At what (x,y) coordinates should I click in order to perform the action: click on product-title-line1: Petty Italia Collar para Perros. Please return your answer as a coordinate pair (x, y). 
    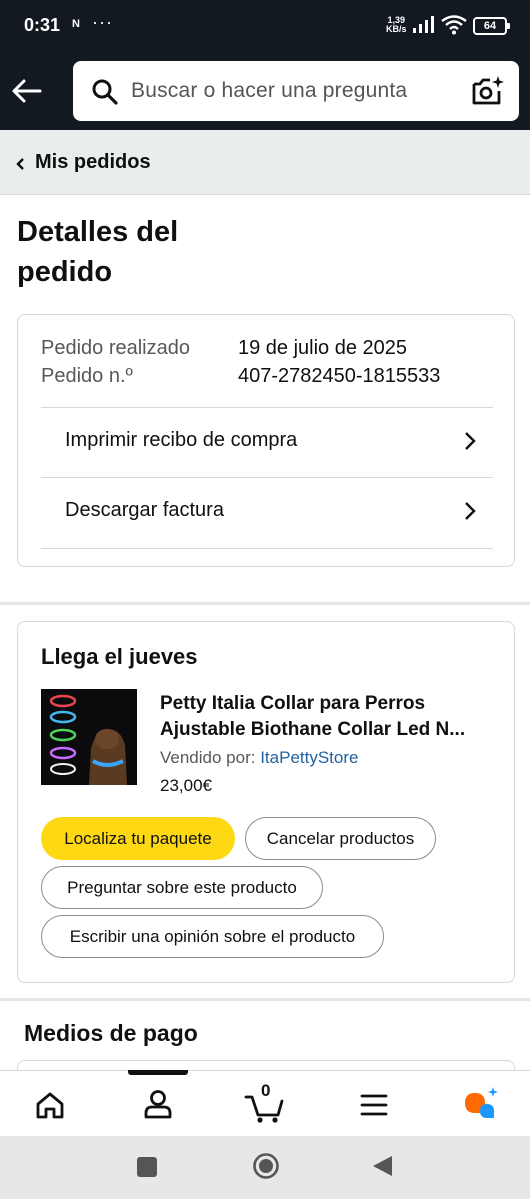
    Looking at the image, I should click on (293, 703).